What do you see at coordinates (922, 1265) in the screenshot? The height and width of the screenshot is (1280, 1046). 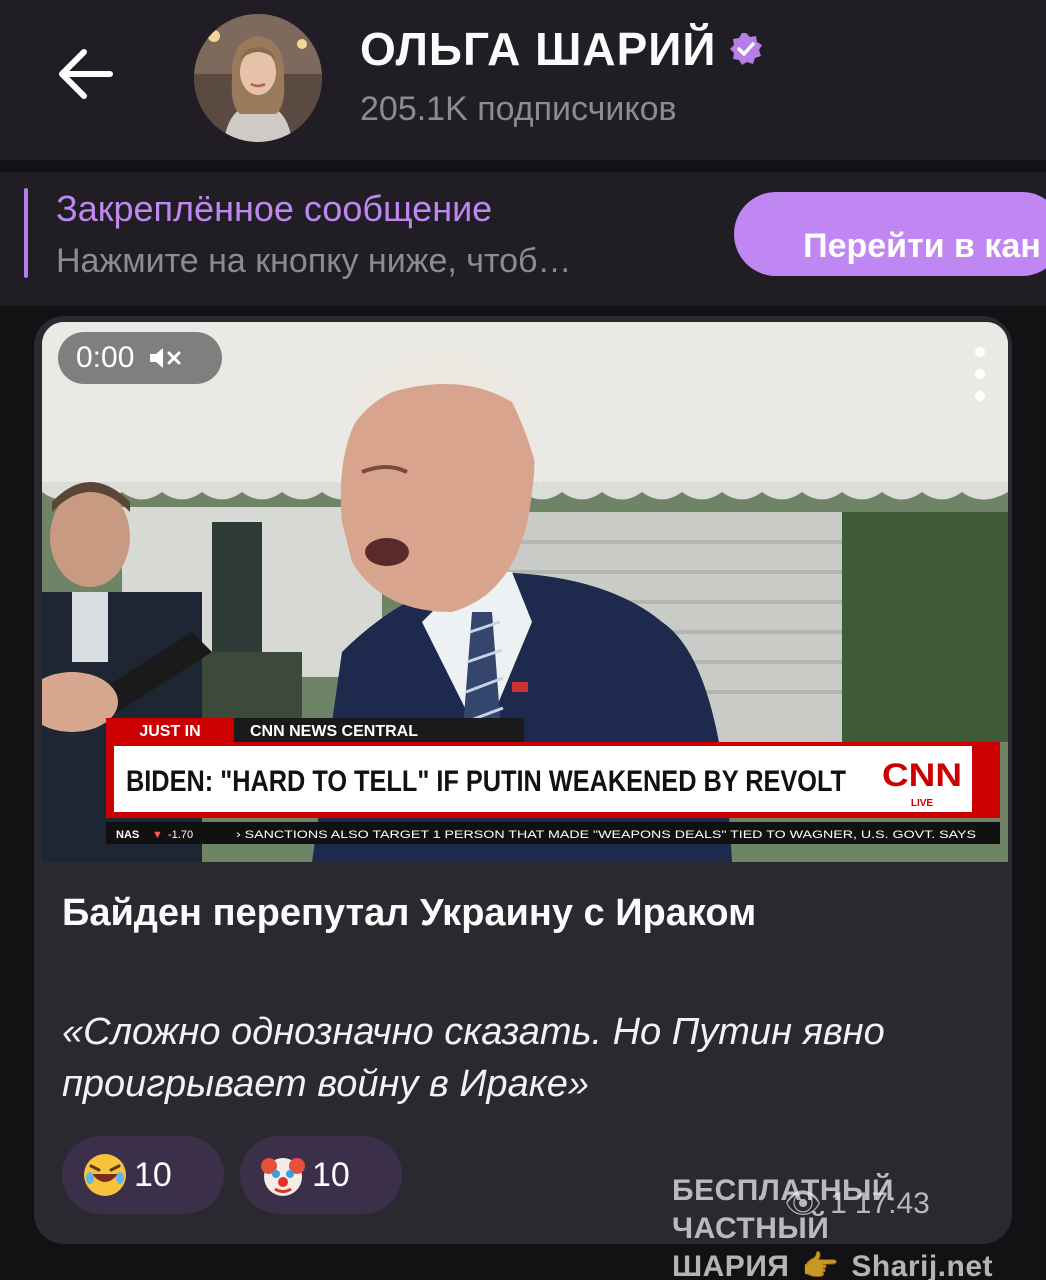 I see `watermark-site: Sharij.net` at bounding box center [922, 1265].